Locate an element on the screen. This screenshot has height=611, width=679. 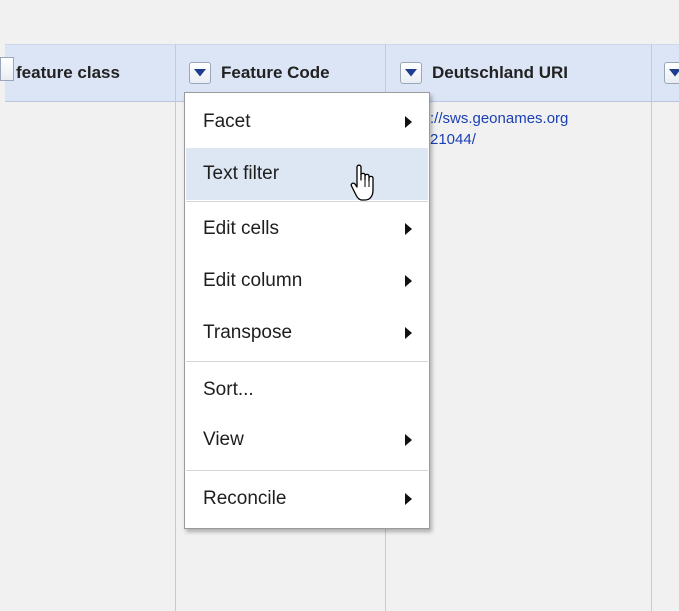
column-header-next is located at coordinates (671, 73).